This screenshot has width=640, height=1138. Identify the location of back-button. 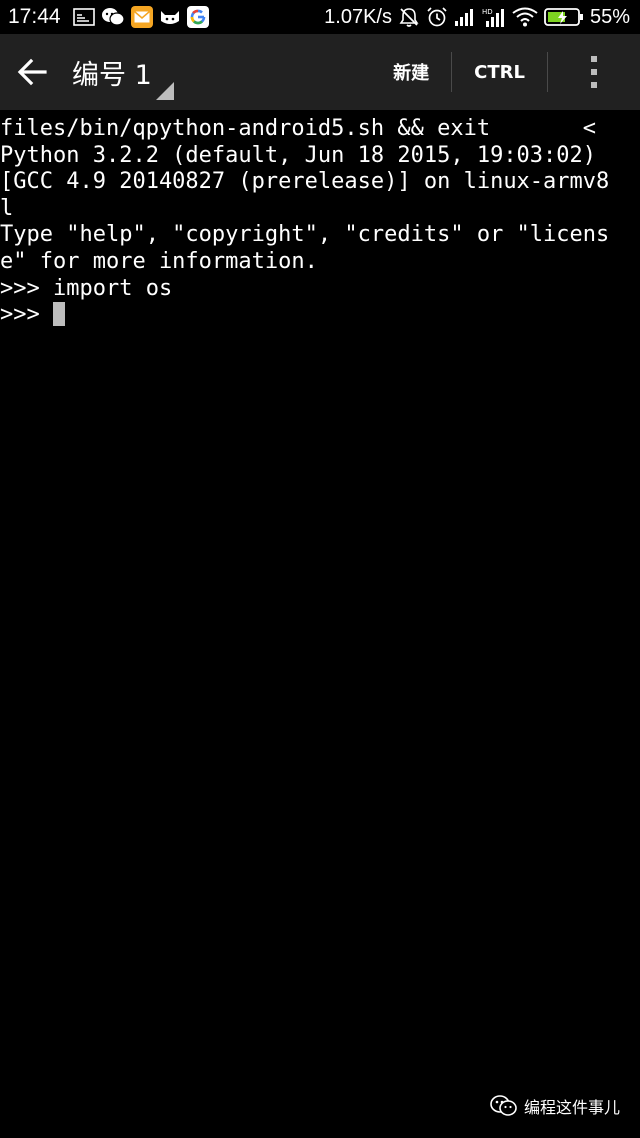
(32, 72).